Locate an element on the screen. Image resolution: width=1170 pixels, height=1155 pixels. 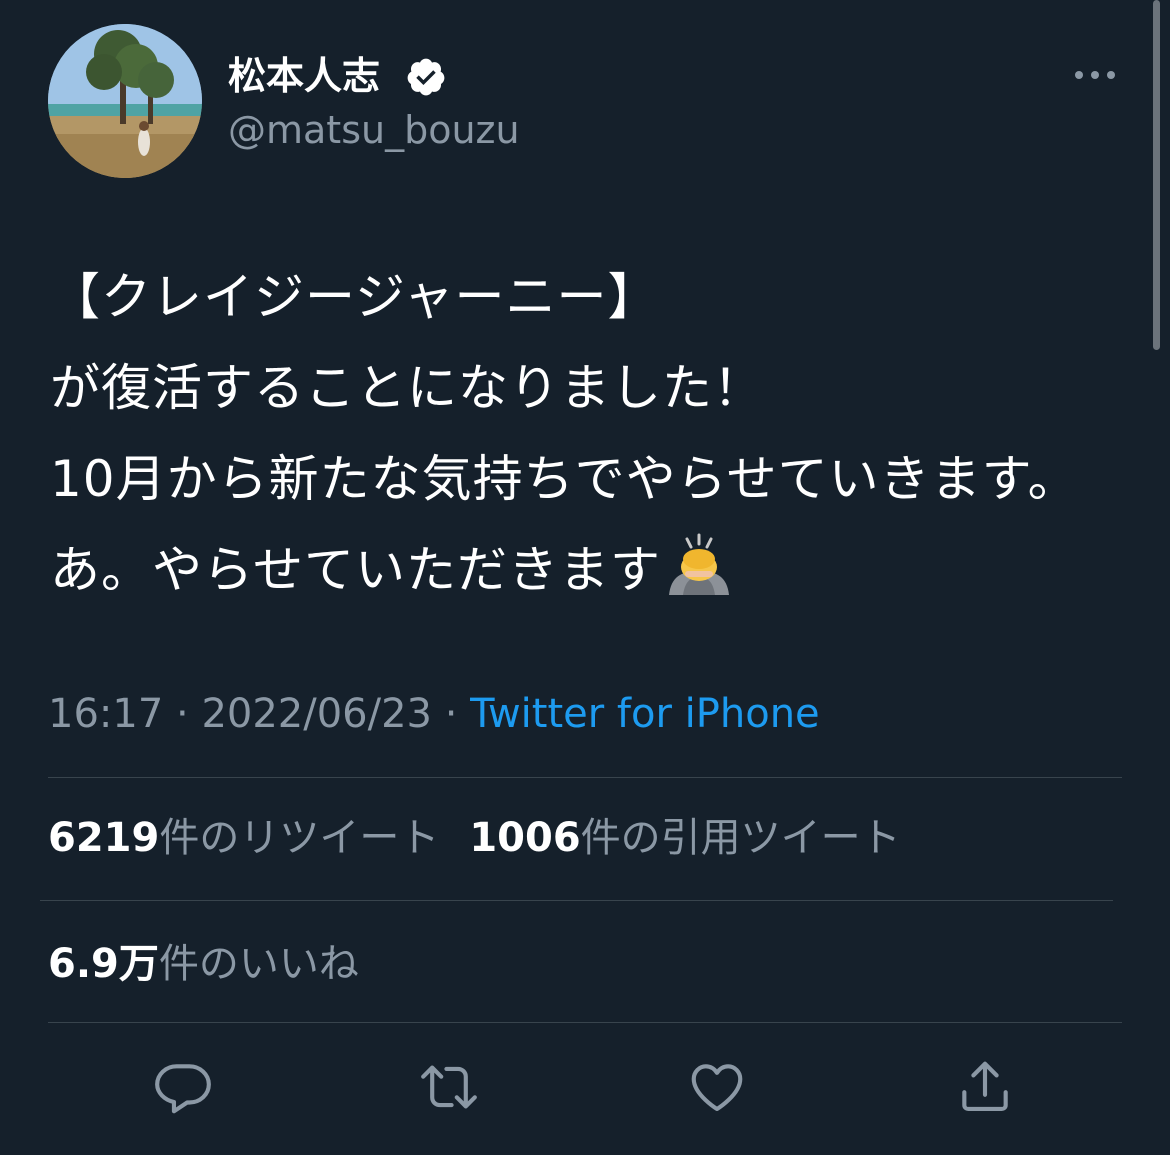
share-icon is located at coordinates (985, 1087).